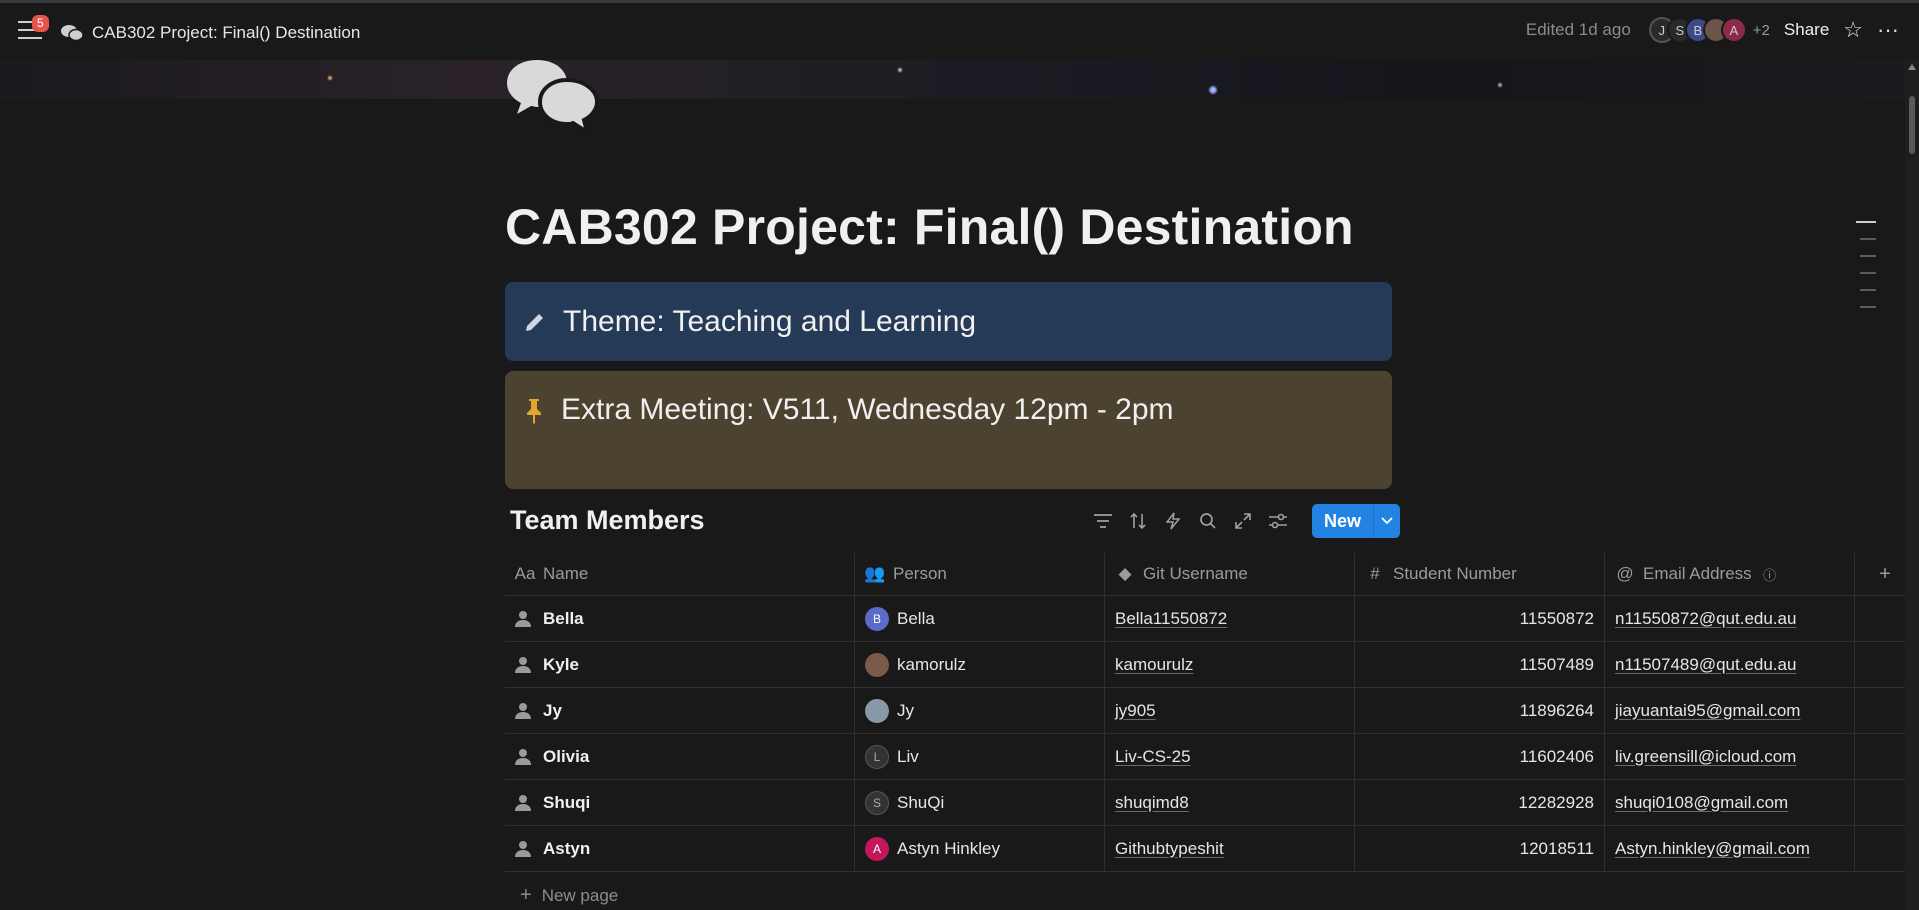 This screenshot has height=910, width=1919. Describe the element at coordinates (1375, 573) in the screenshot. I see `number-icon: #` at that location.